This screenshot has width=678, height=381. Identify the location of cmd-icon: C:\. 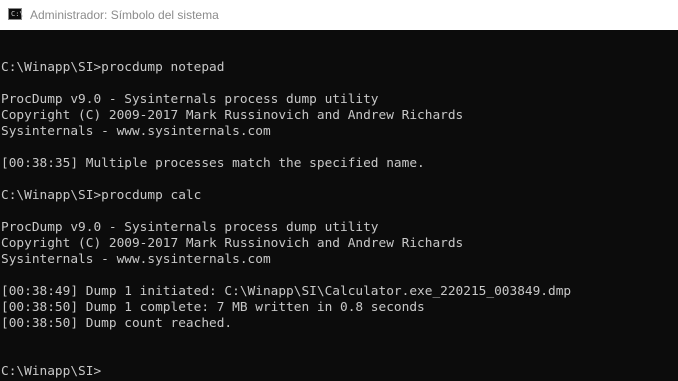
(16, 14).